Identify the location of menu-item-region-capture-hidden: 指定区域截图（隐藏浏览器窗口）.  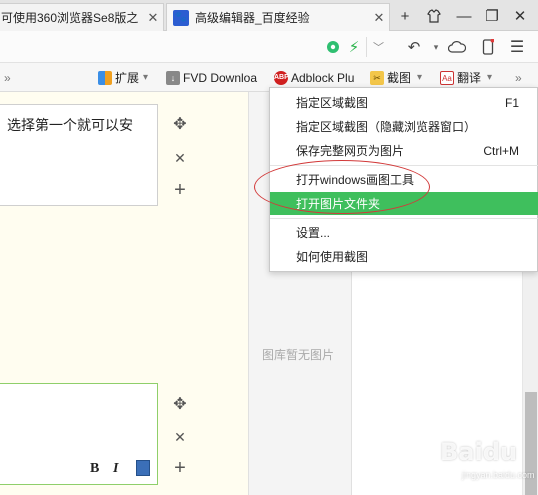
(404, 126).